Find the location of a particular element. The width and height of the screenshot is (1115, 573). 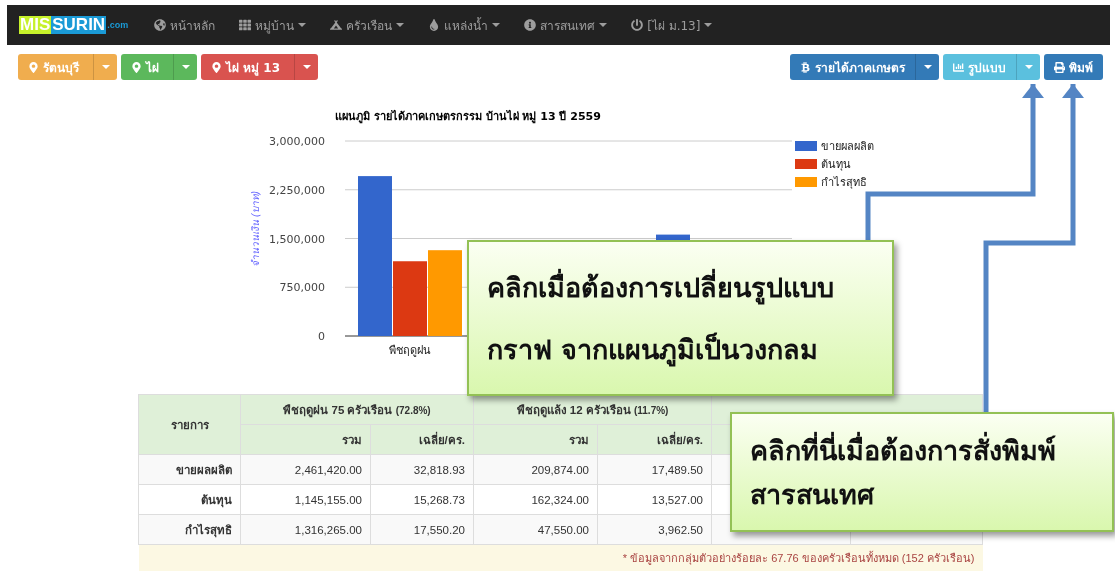

column-group-header: พืชฤดูแล้ง 12 ครัวเรือน (11.7%) is located at coordinates (592, 409).